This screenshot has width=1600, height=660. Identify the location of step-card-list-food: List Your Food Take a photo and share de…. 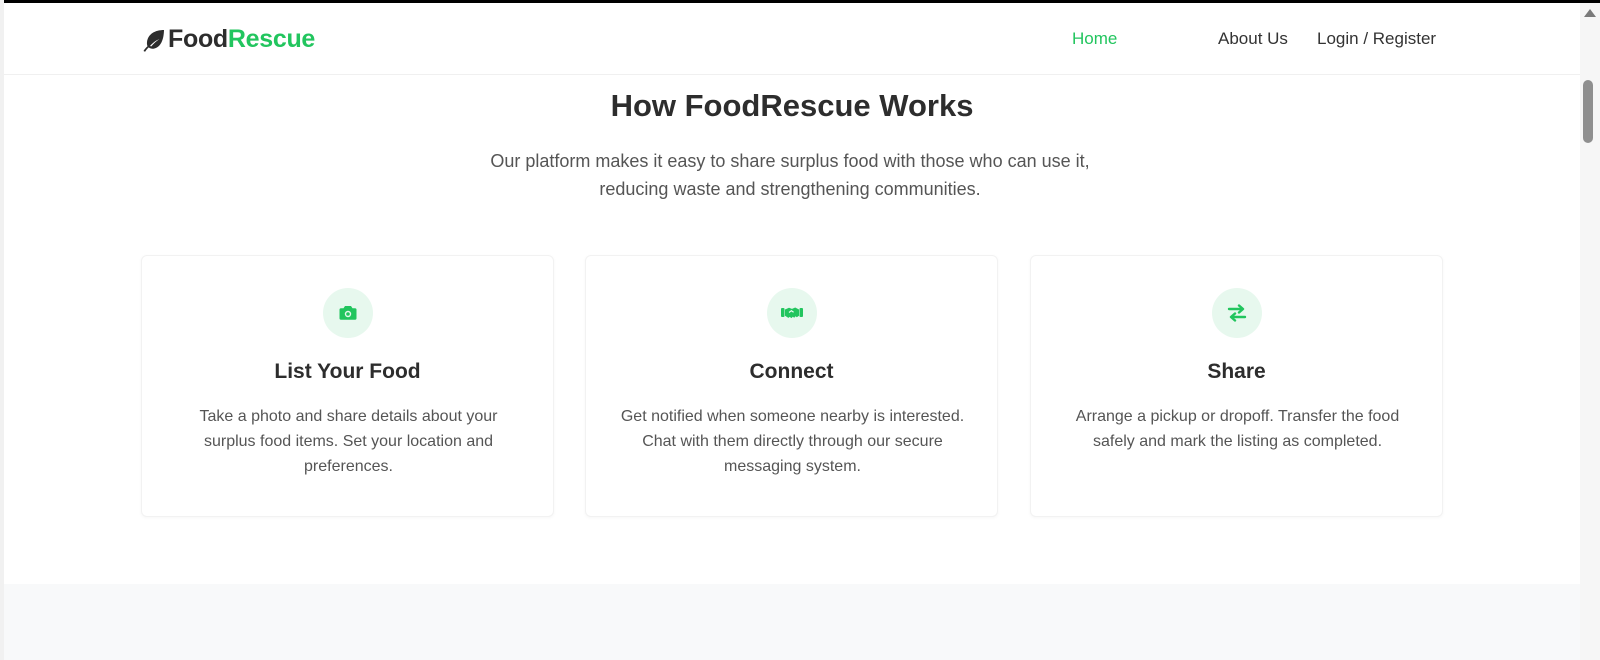
(347, 386).